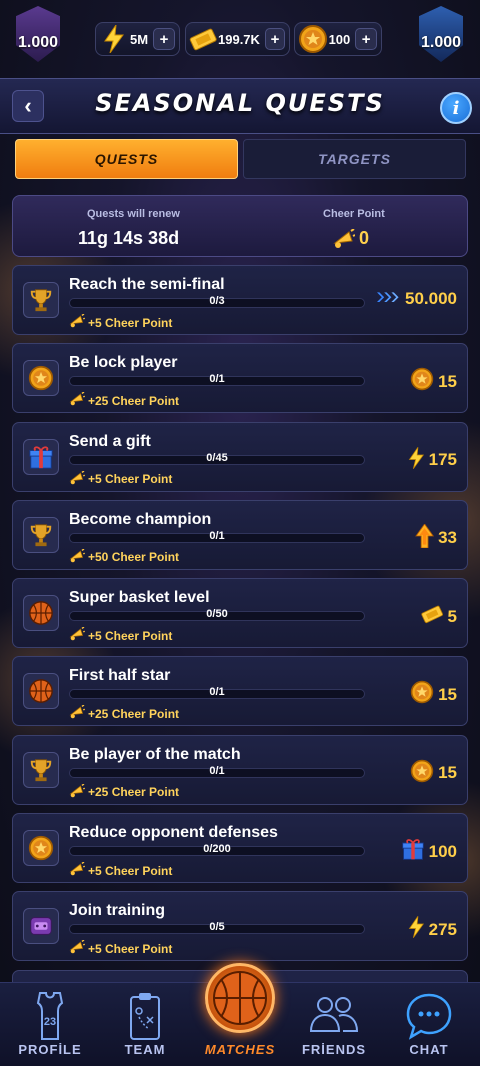 The height and width of the screenshot is (1066, 480). I want to click on info-button: i, so click(456, 108).